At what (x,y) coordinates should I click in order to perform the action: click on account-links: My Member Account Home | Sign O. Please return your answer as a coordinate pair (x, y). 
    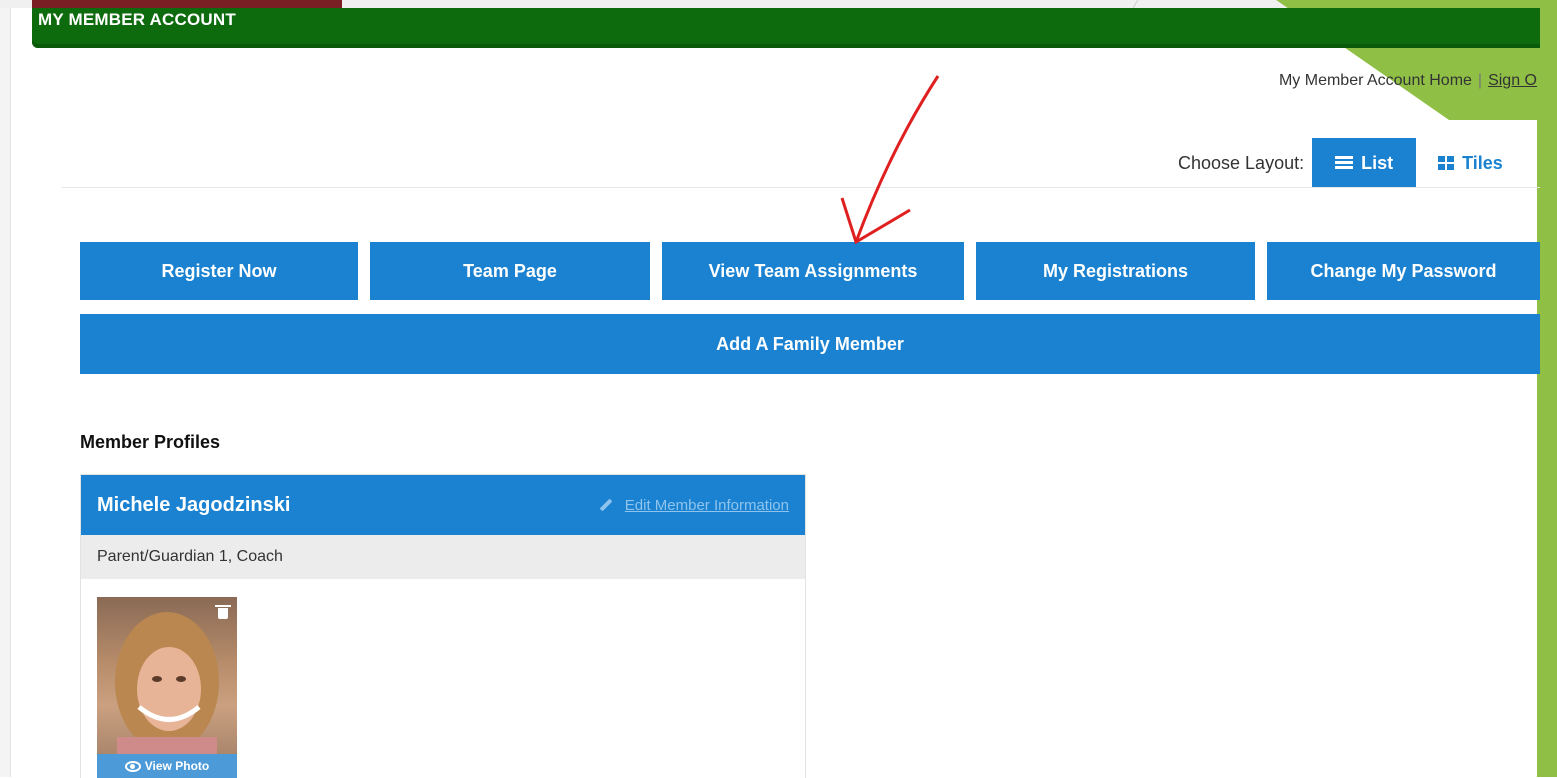
    Looking at the image, I should click on (1408, 81).